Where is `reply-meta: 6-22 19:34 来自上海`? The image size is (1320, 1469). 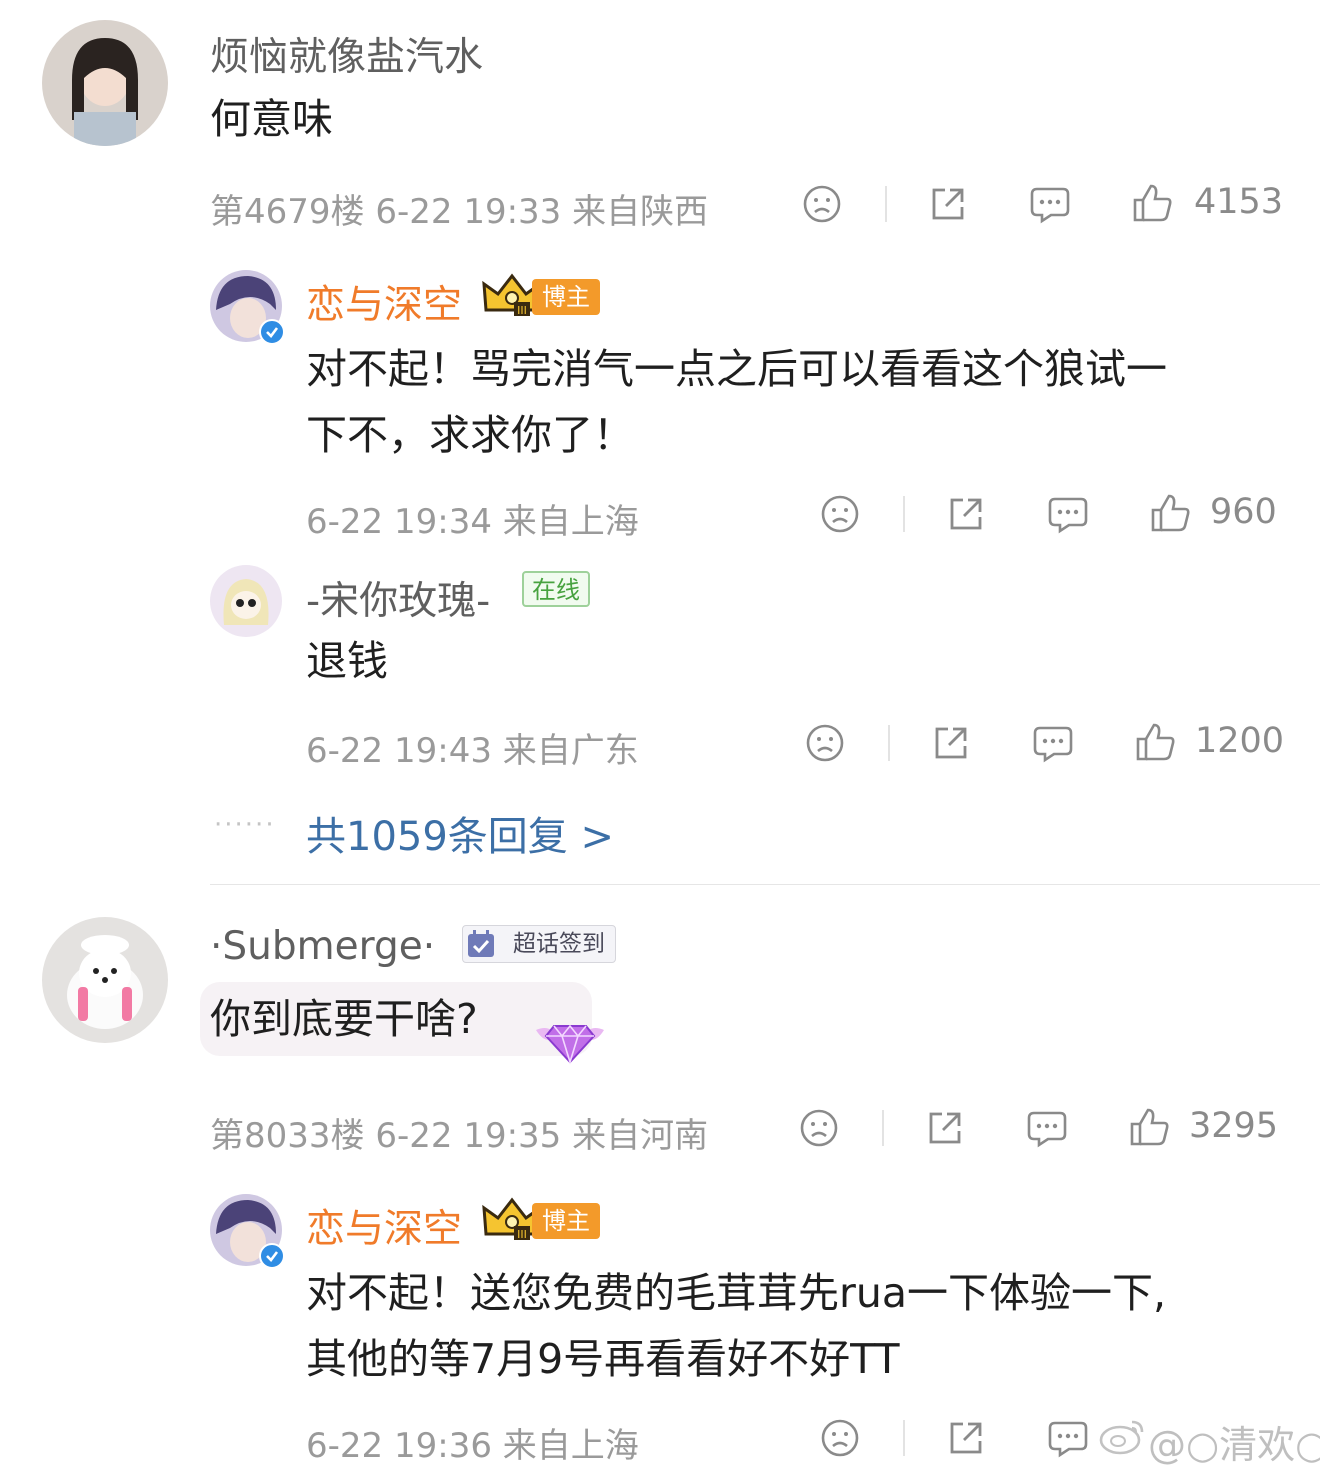
reply-meta: 6-22 19:34 来自上海 is located at coordinates (472, 518).